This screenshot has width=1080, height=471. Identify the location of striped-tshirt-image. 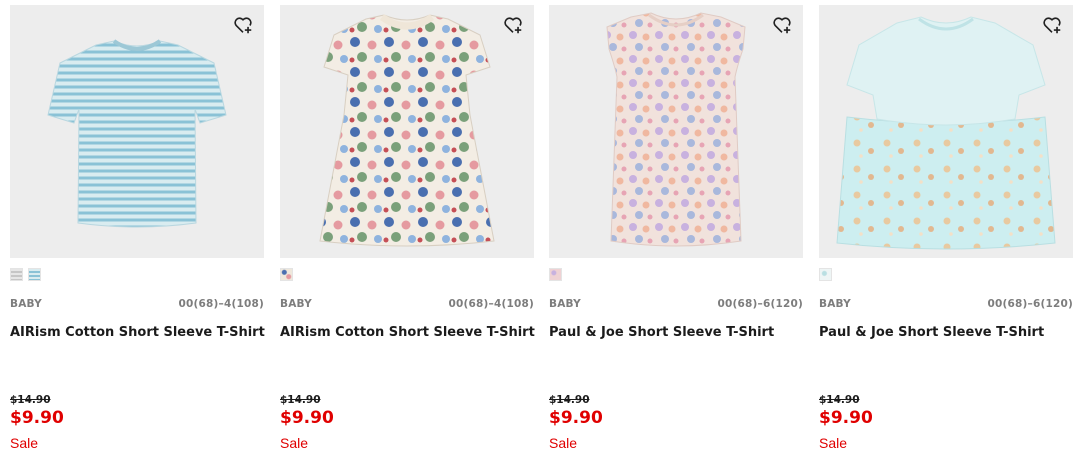
(137, 133).